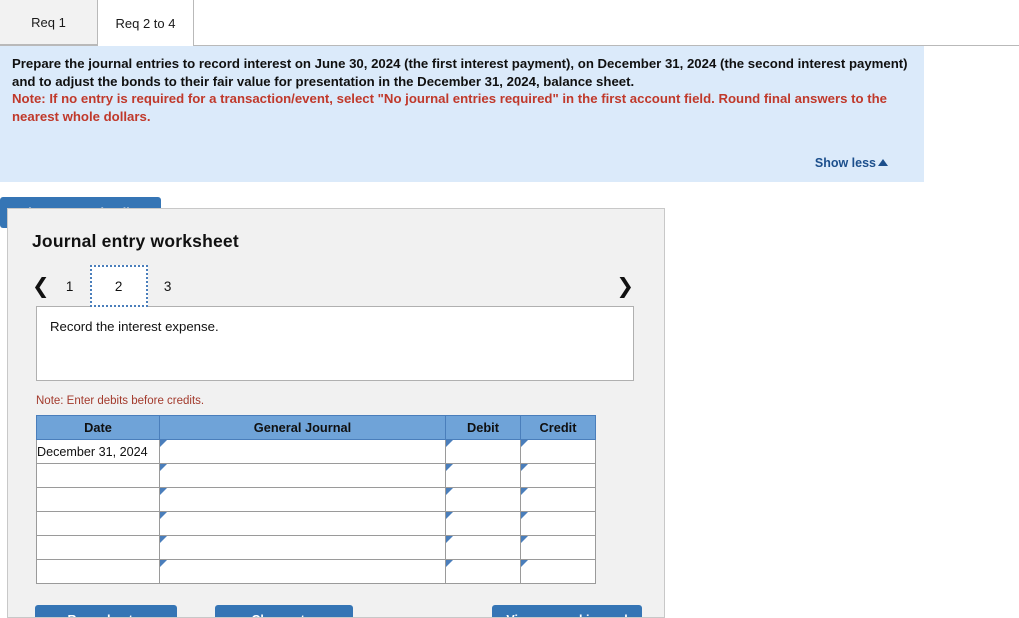 The image size is (1019, 618). I want to click on tab-strip: Req 1 Req 2 to 4, so click(509, 23).